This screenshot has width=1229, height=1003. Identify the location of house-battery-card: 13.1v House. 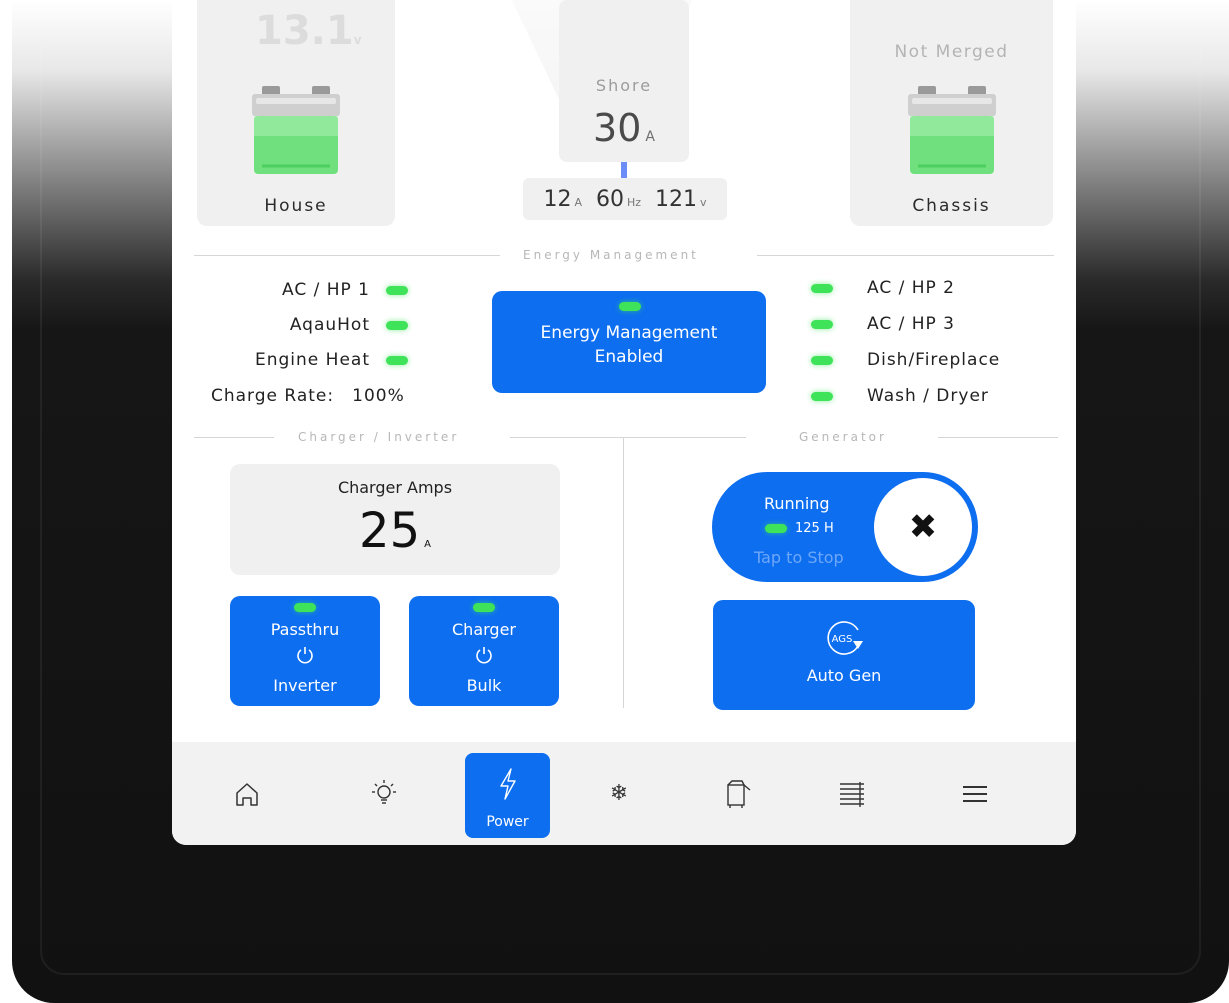
(296, 113).